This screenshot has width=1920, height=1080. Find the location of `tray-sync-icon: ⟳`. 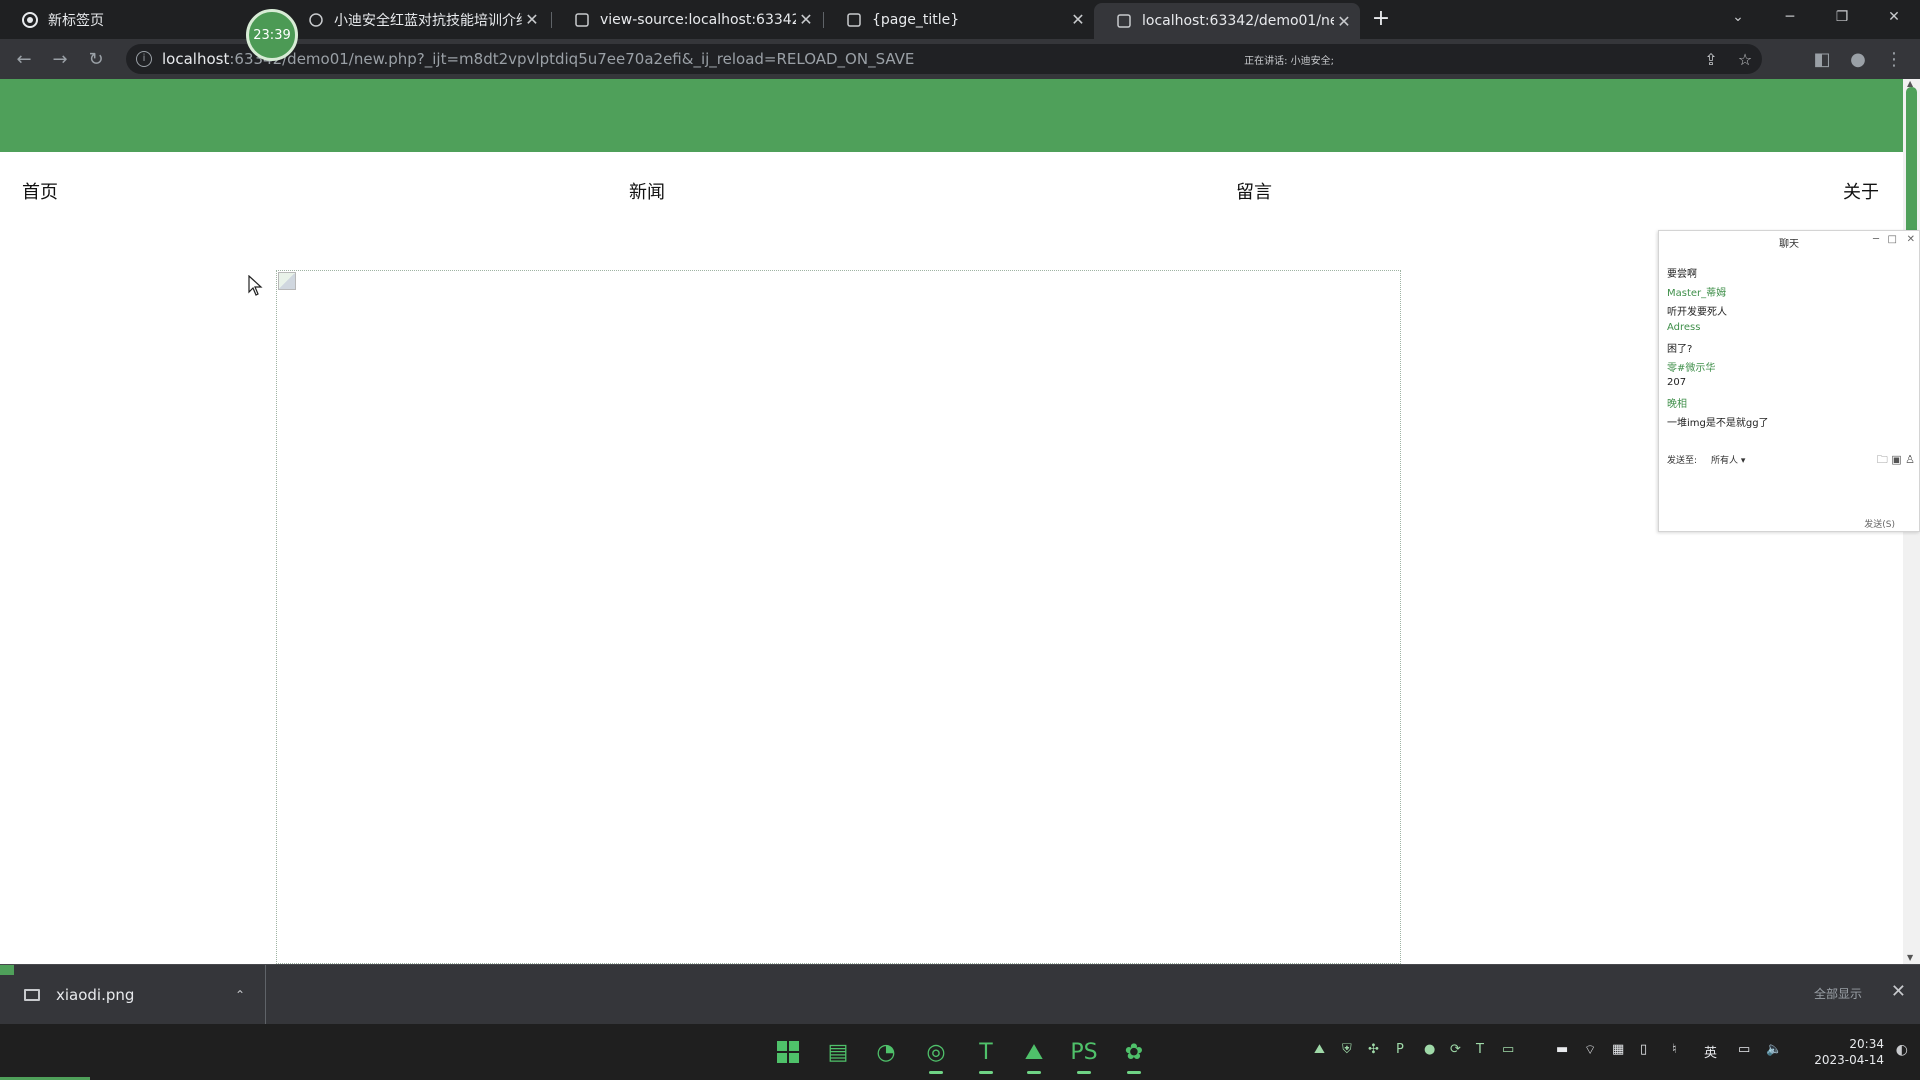

tray-sync-icon: ⟳ is located at coordinates (1455, 1049).